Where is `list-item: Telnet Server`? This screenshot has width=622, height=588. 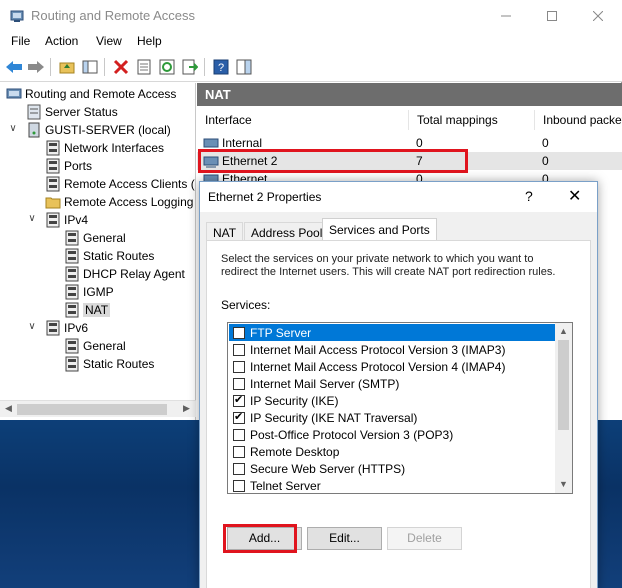 list-item: Telnet Server is located at coordinates (394, 485).